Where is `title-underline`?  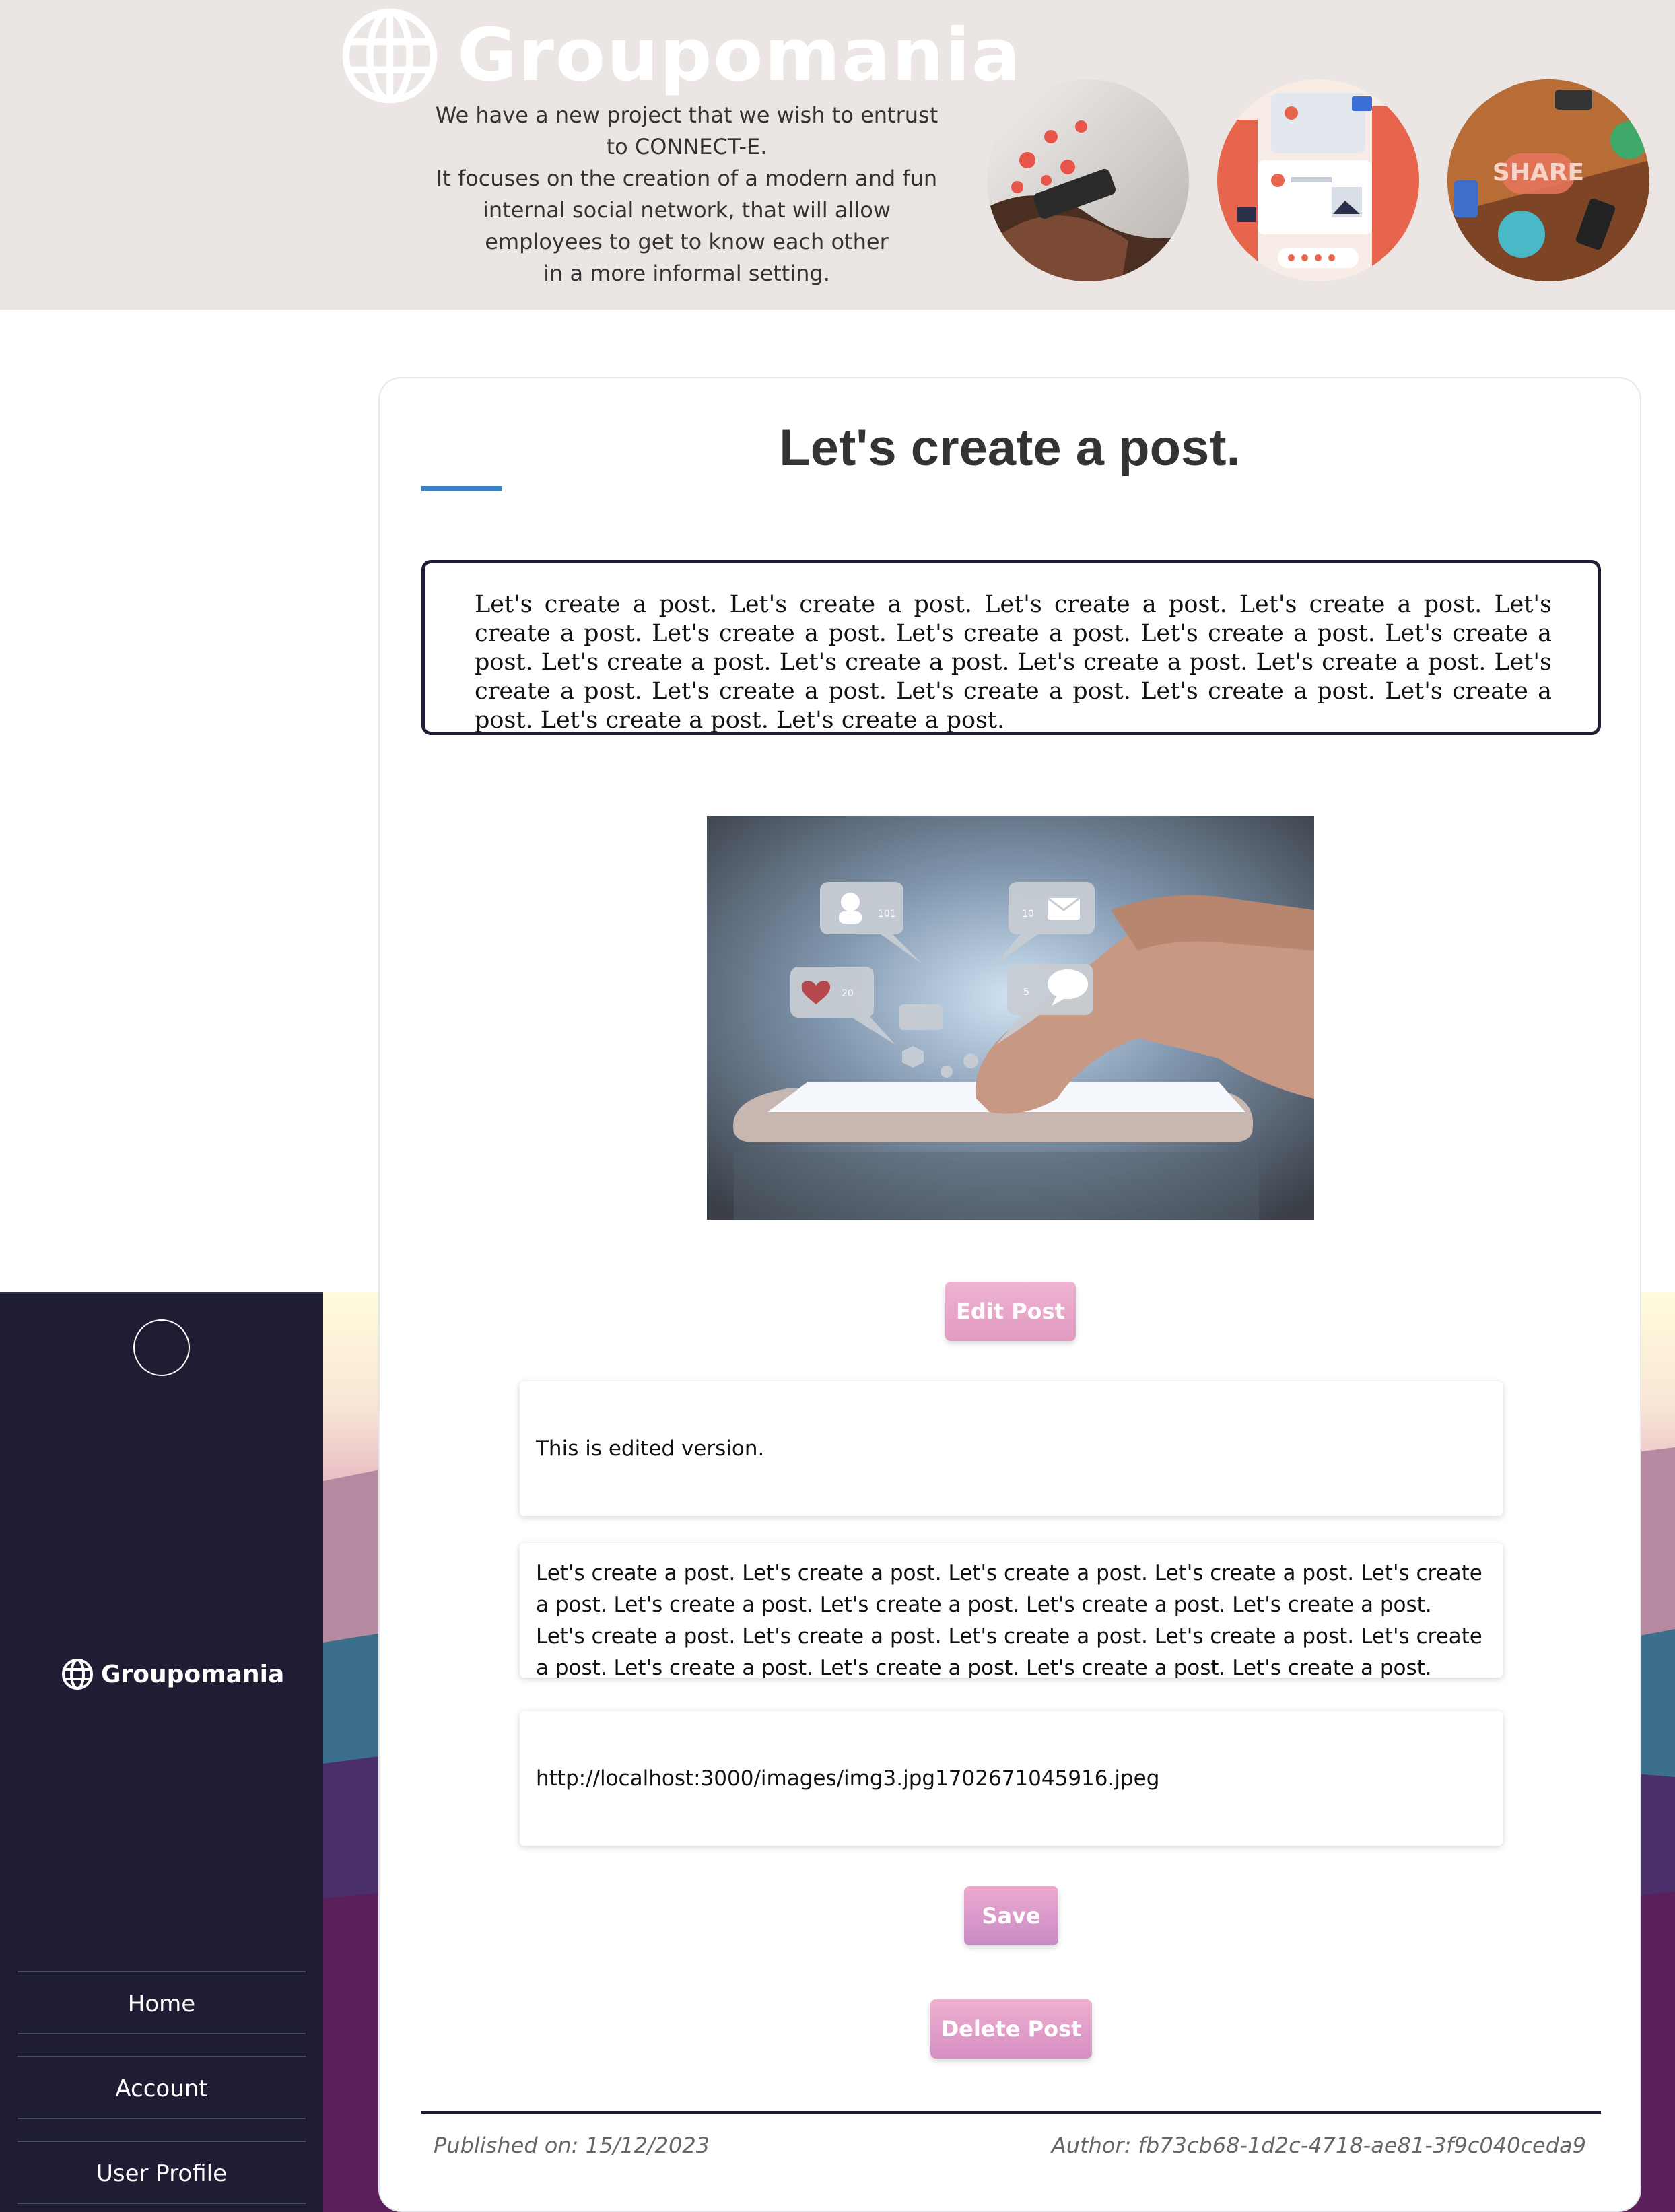 title-underline is located at coordinates (461, 488).